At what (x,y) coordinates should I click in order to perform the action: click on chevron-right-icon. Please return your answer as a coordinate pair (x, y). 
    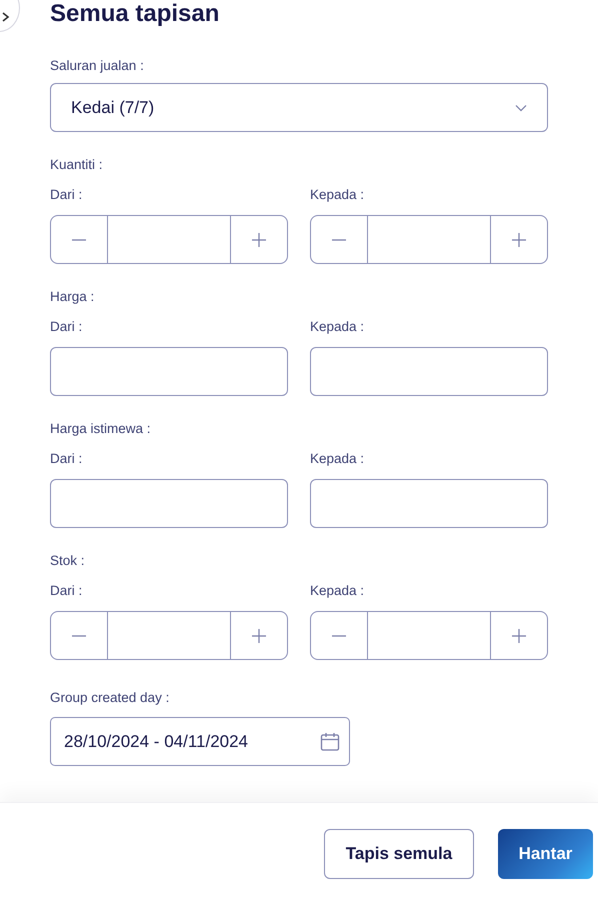
    Looking at the image, I should click on (6, 17).